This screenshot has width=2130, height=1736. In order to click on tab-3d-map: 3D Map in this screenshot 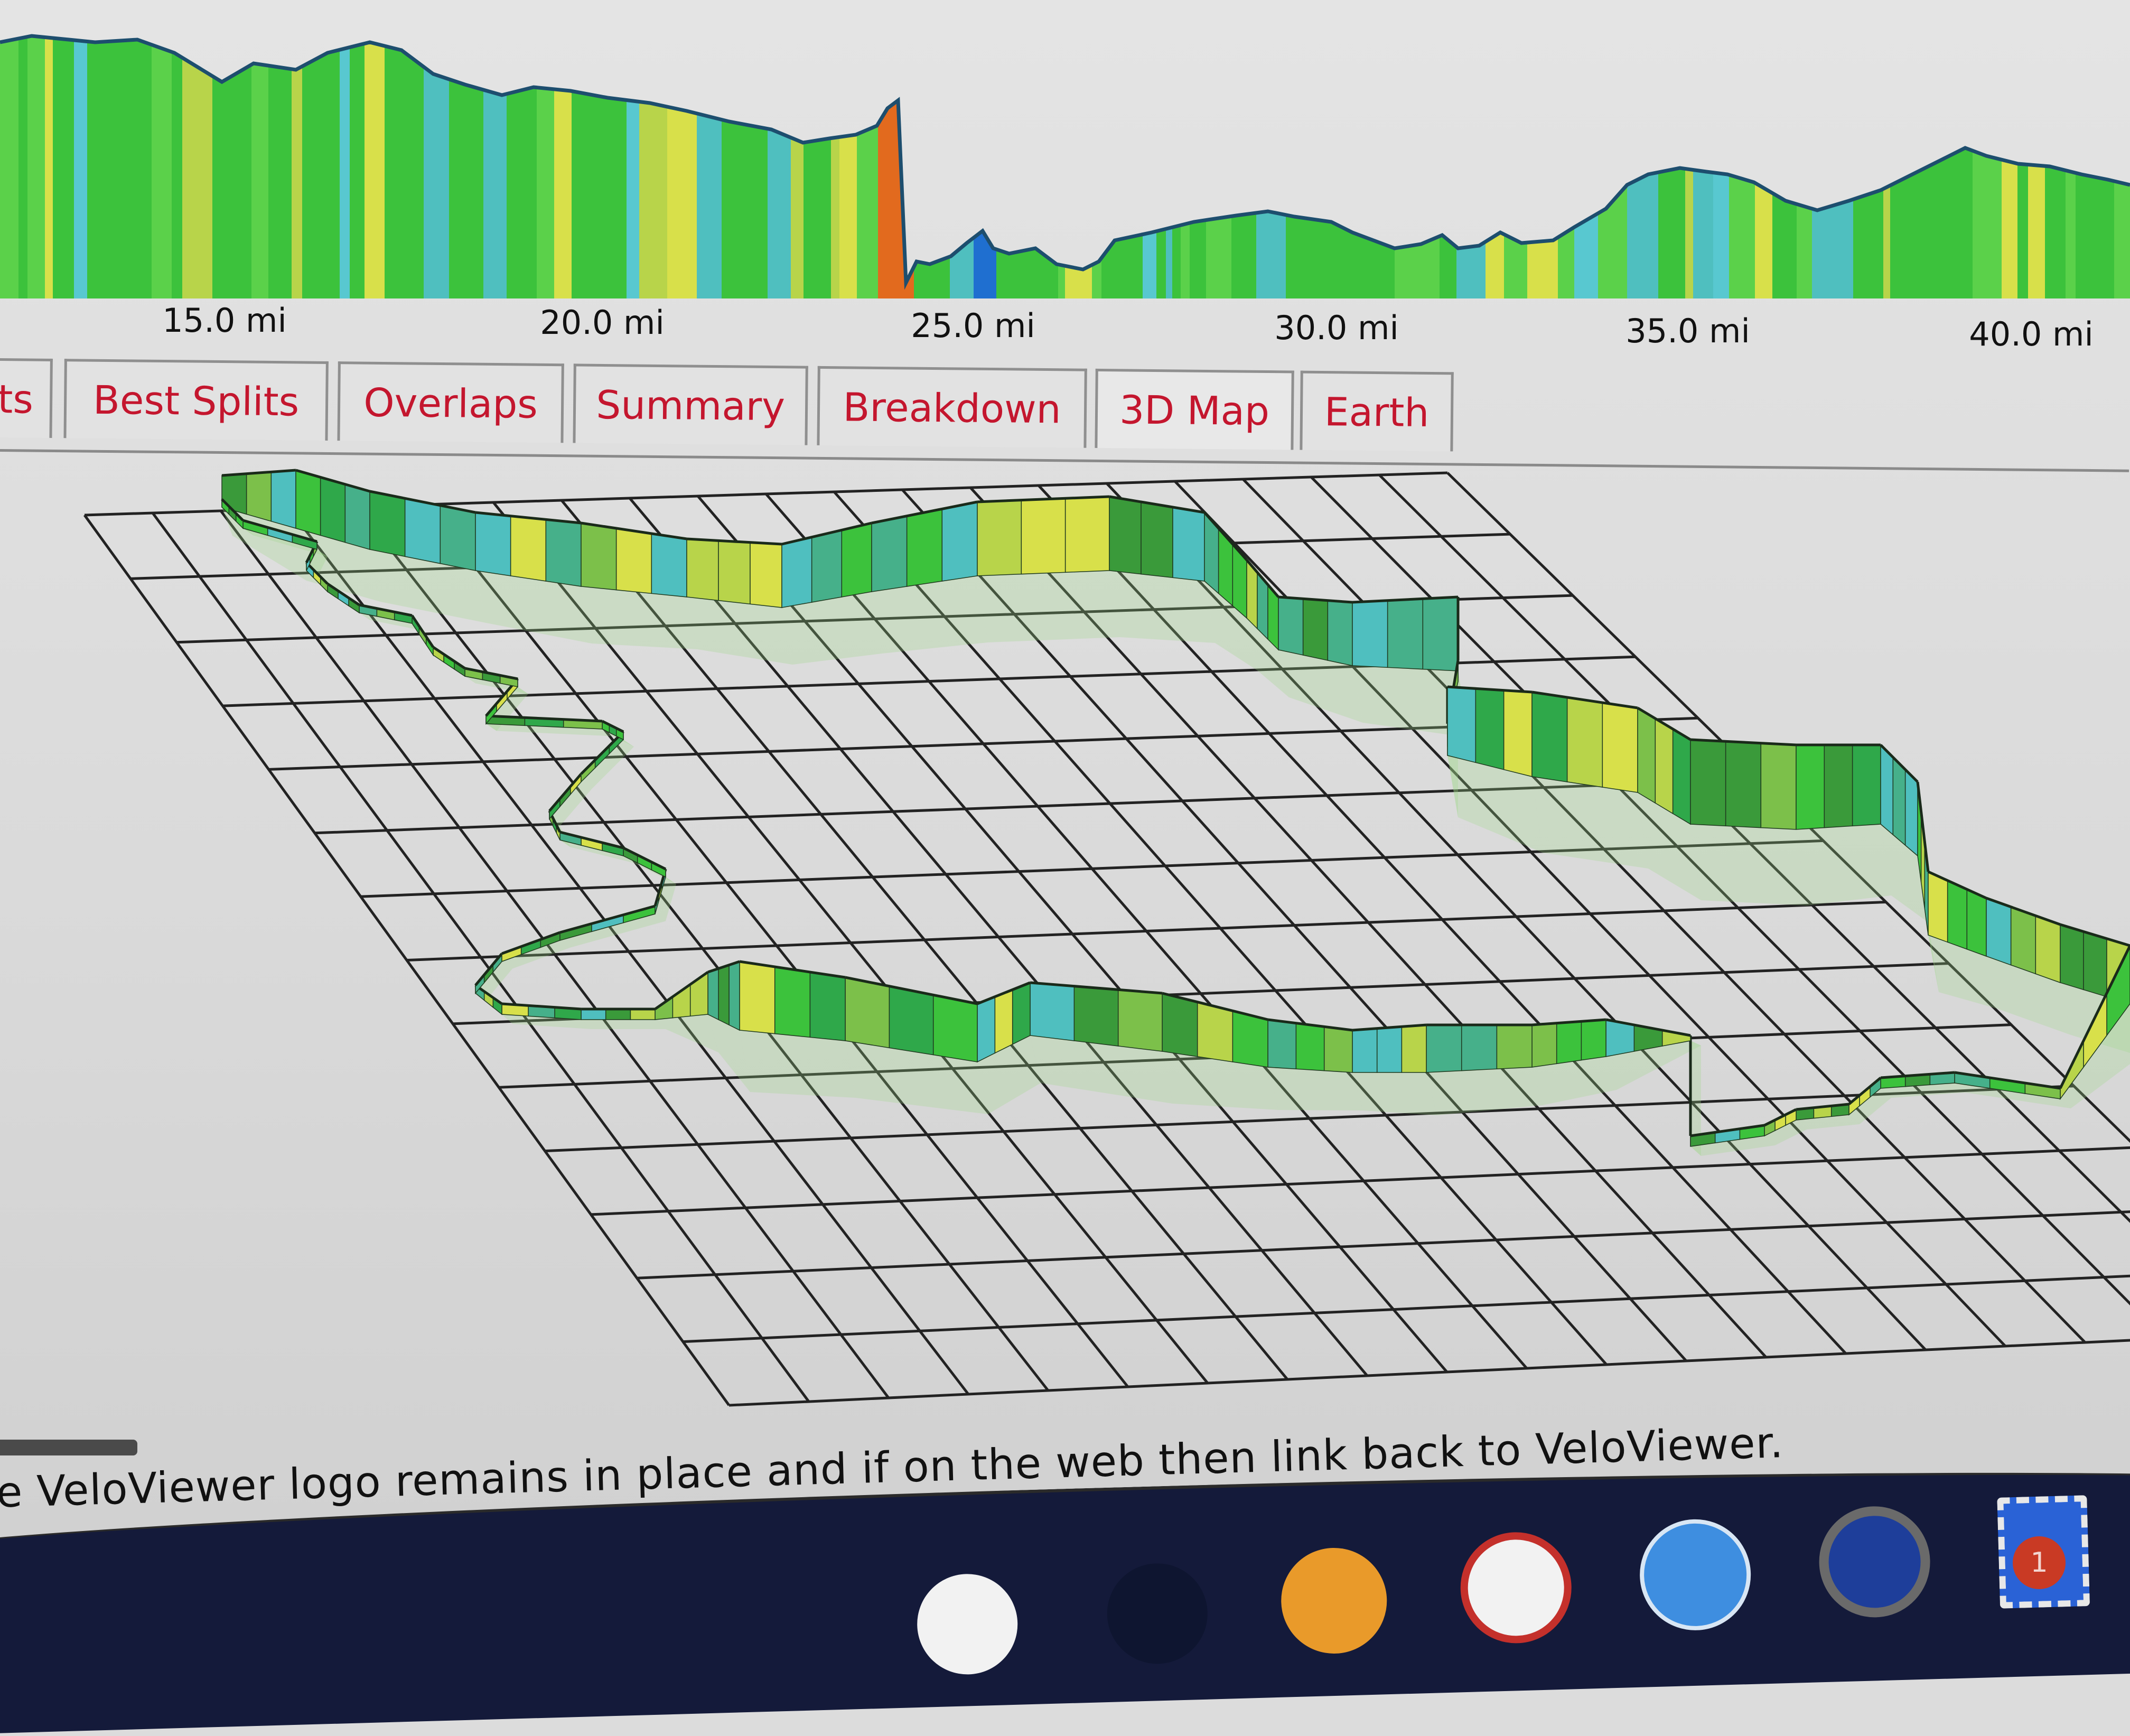, I will do `click(1194, 409)`.